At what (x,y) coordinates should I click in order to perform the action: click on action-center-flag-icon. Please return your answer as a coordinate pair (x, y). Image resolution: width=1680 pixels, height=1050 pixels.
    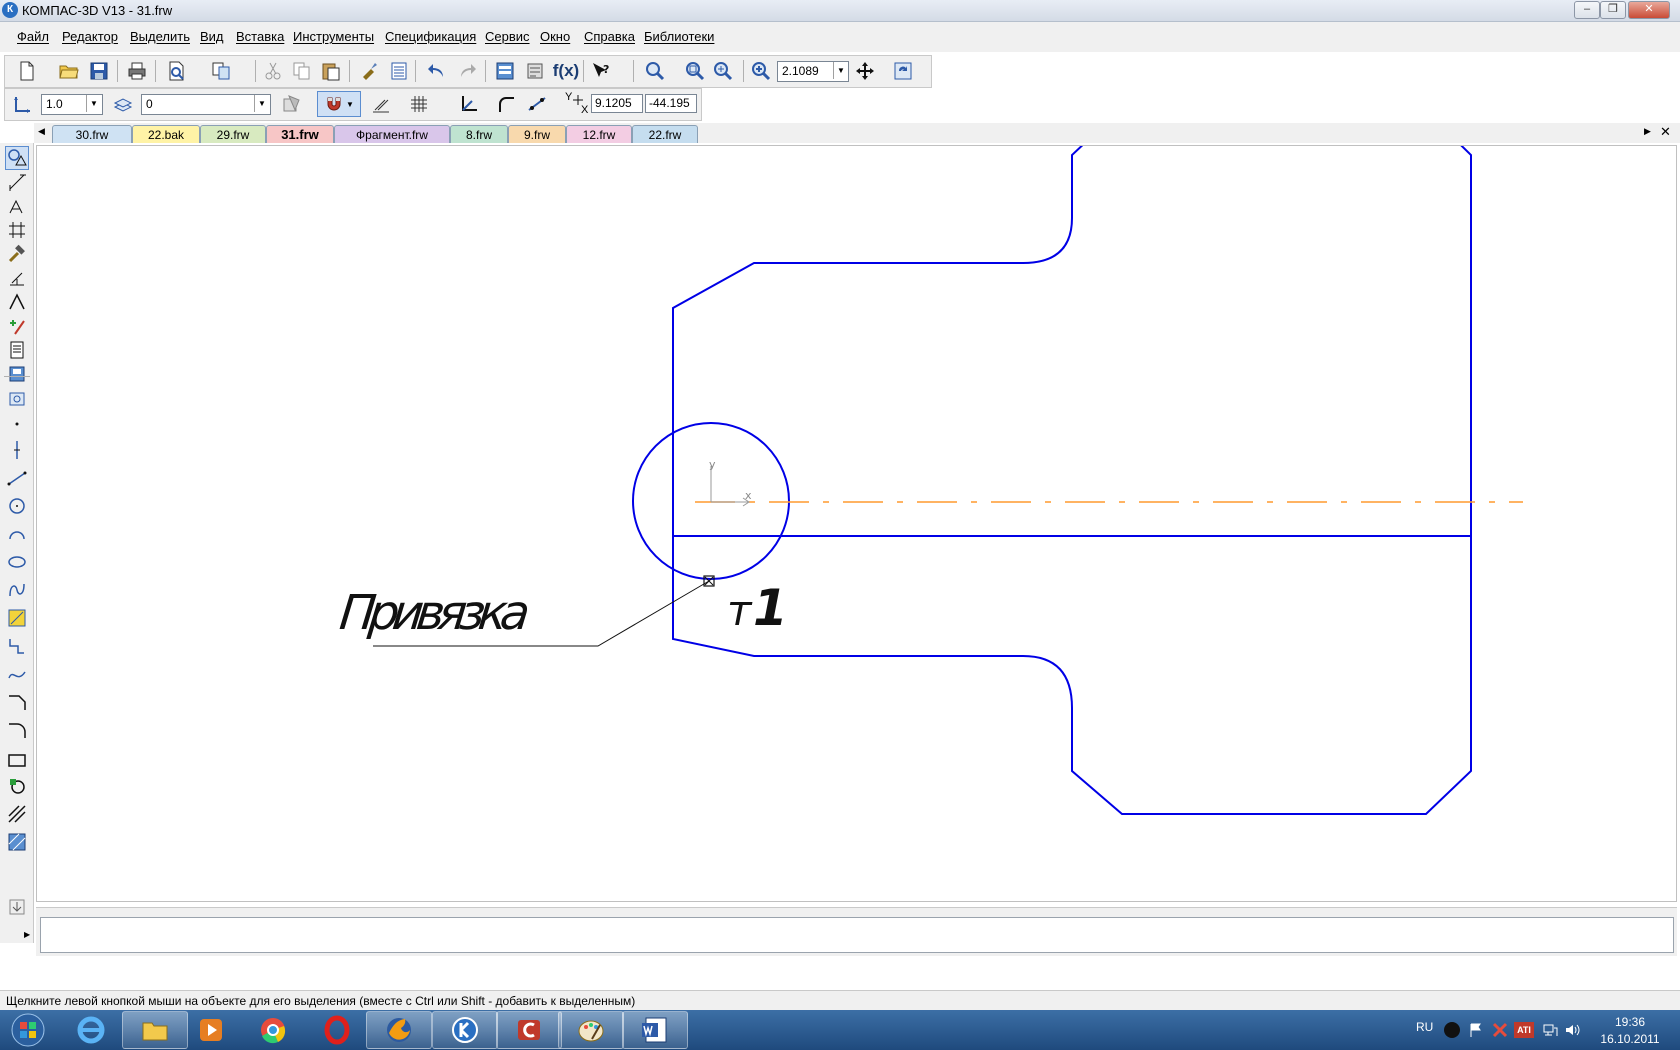
    Looking at the image, I should click on (1476, 1030).